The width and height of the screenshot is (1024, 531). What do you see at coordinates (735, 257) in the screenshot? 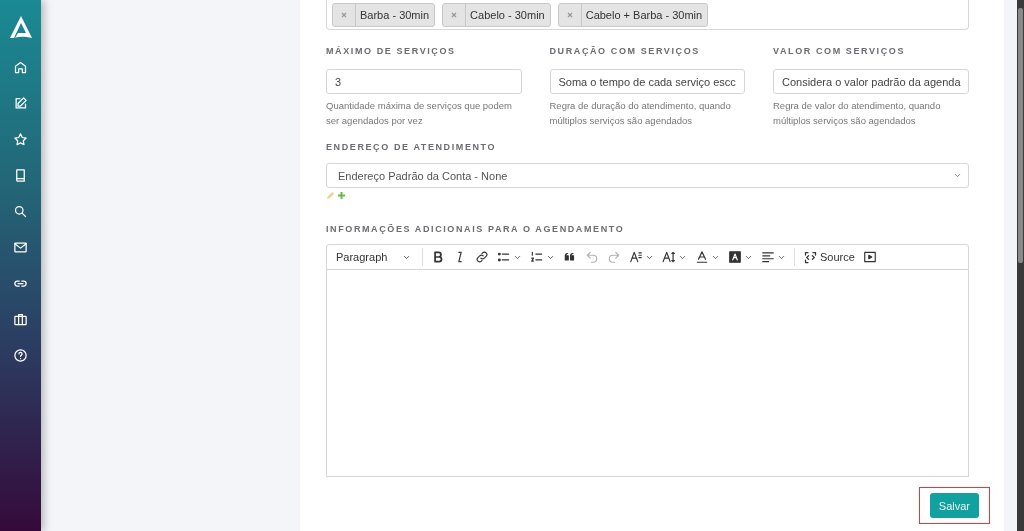
I see `highlight-icon` at bounding box center [735, 257].